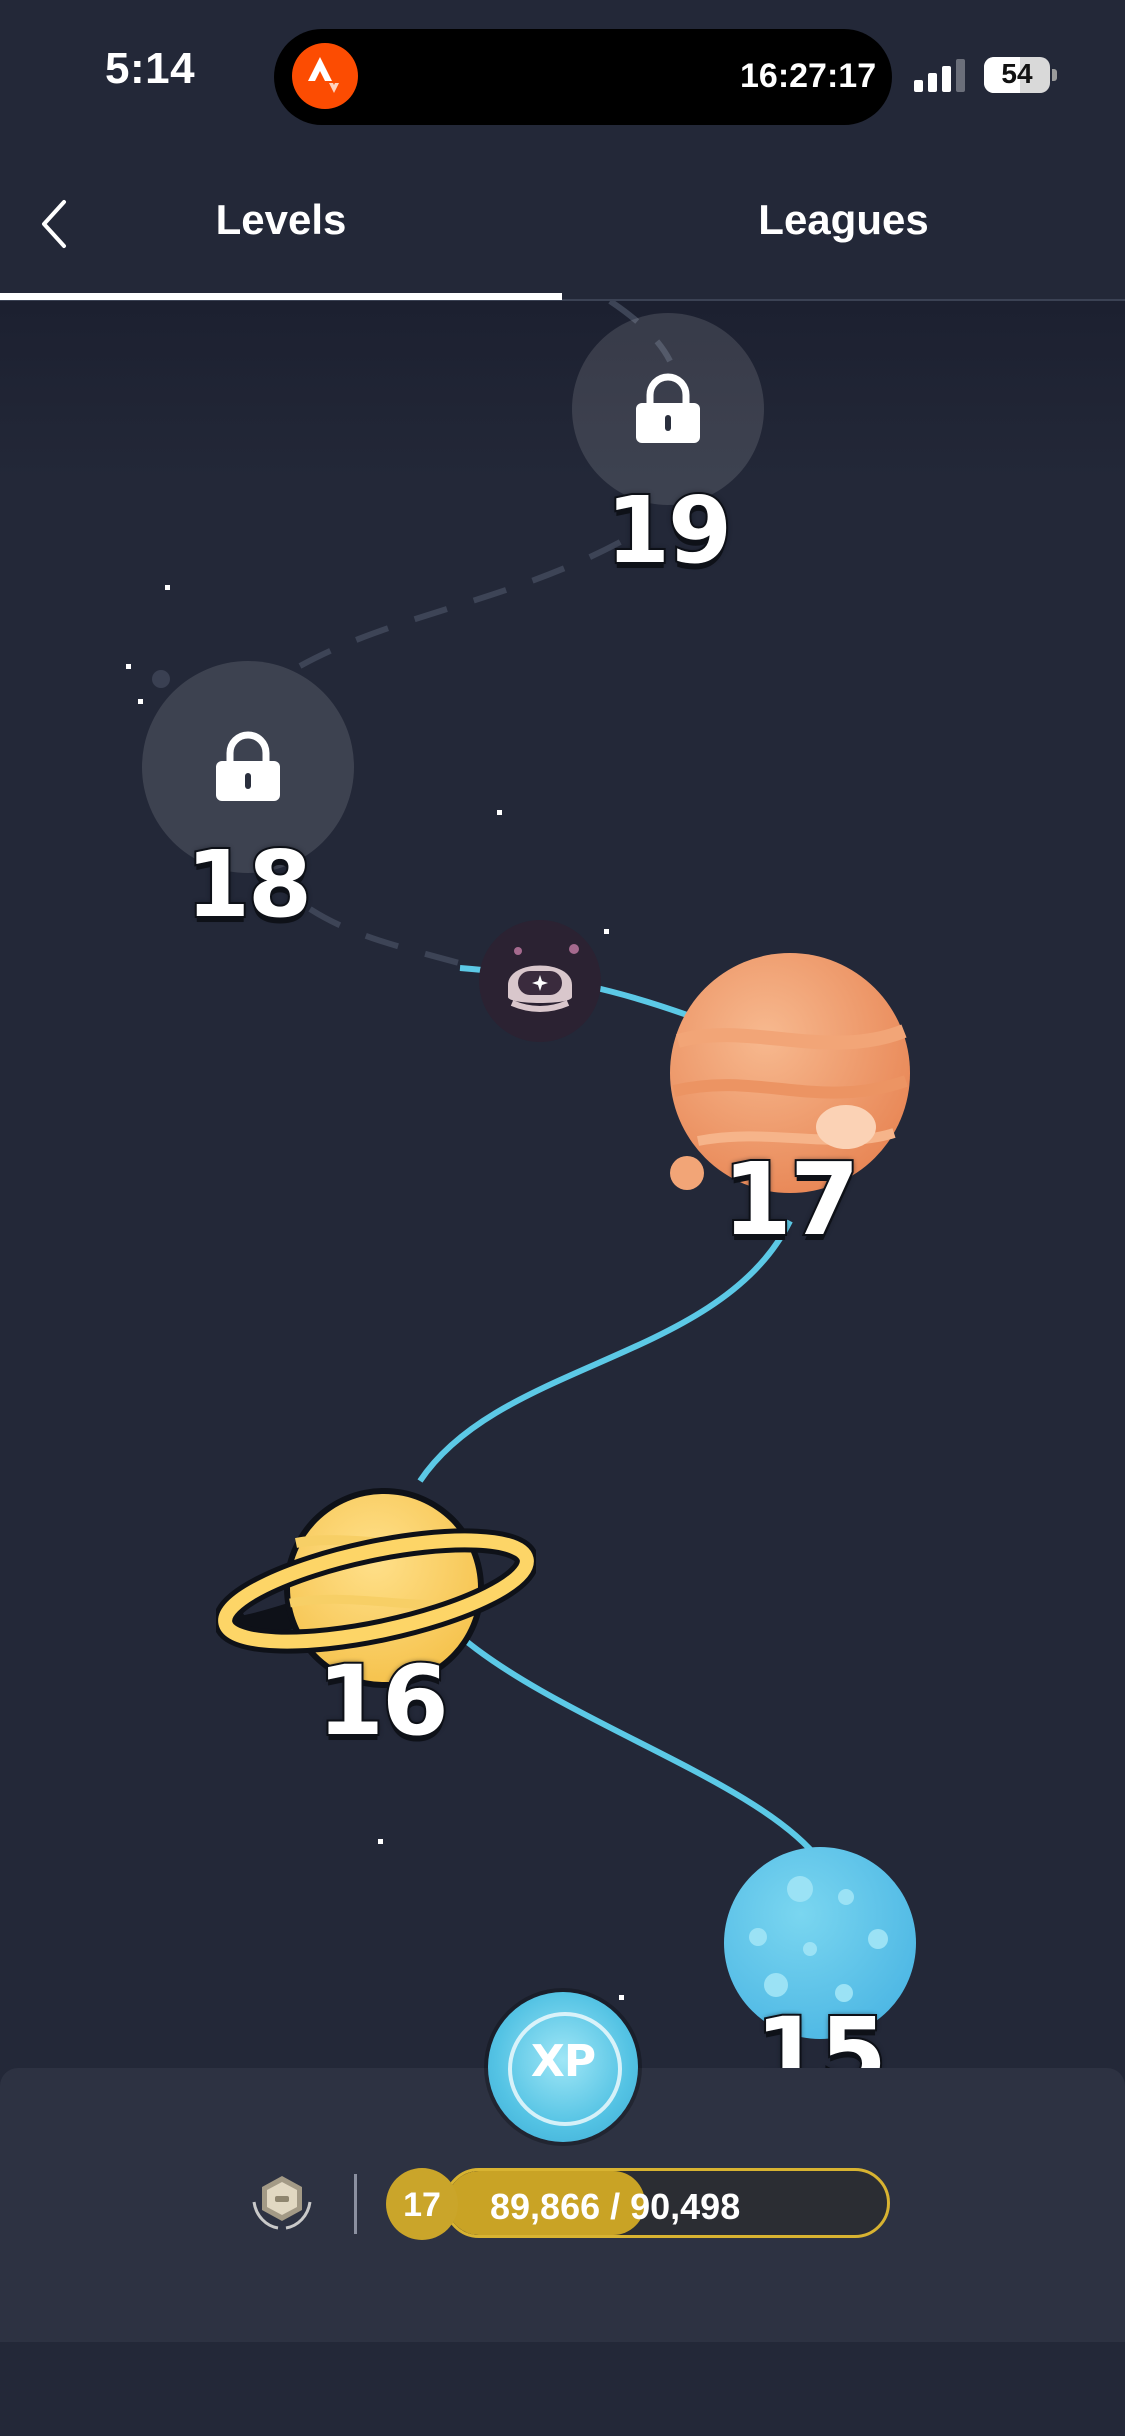 The width and height of the screenshot is (1125, 2436). Describe the element at coordinates (540, 981) in the screenshot. I see `astronaut-avatar-icon` at that location.